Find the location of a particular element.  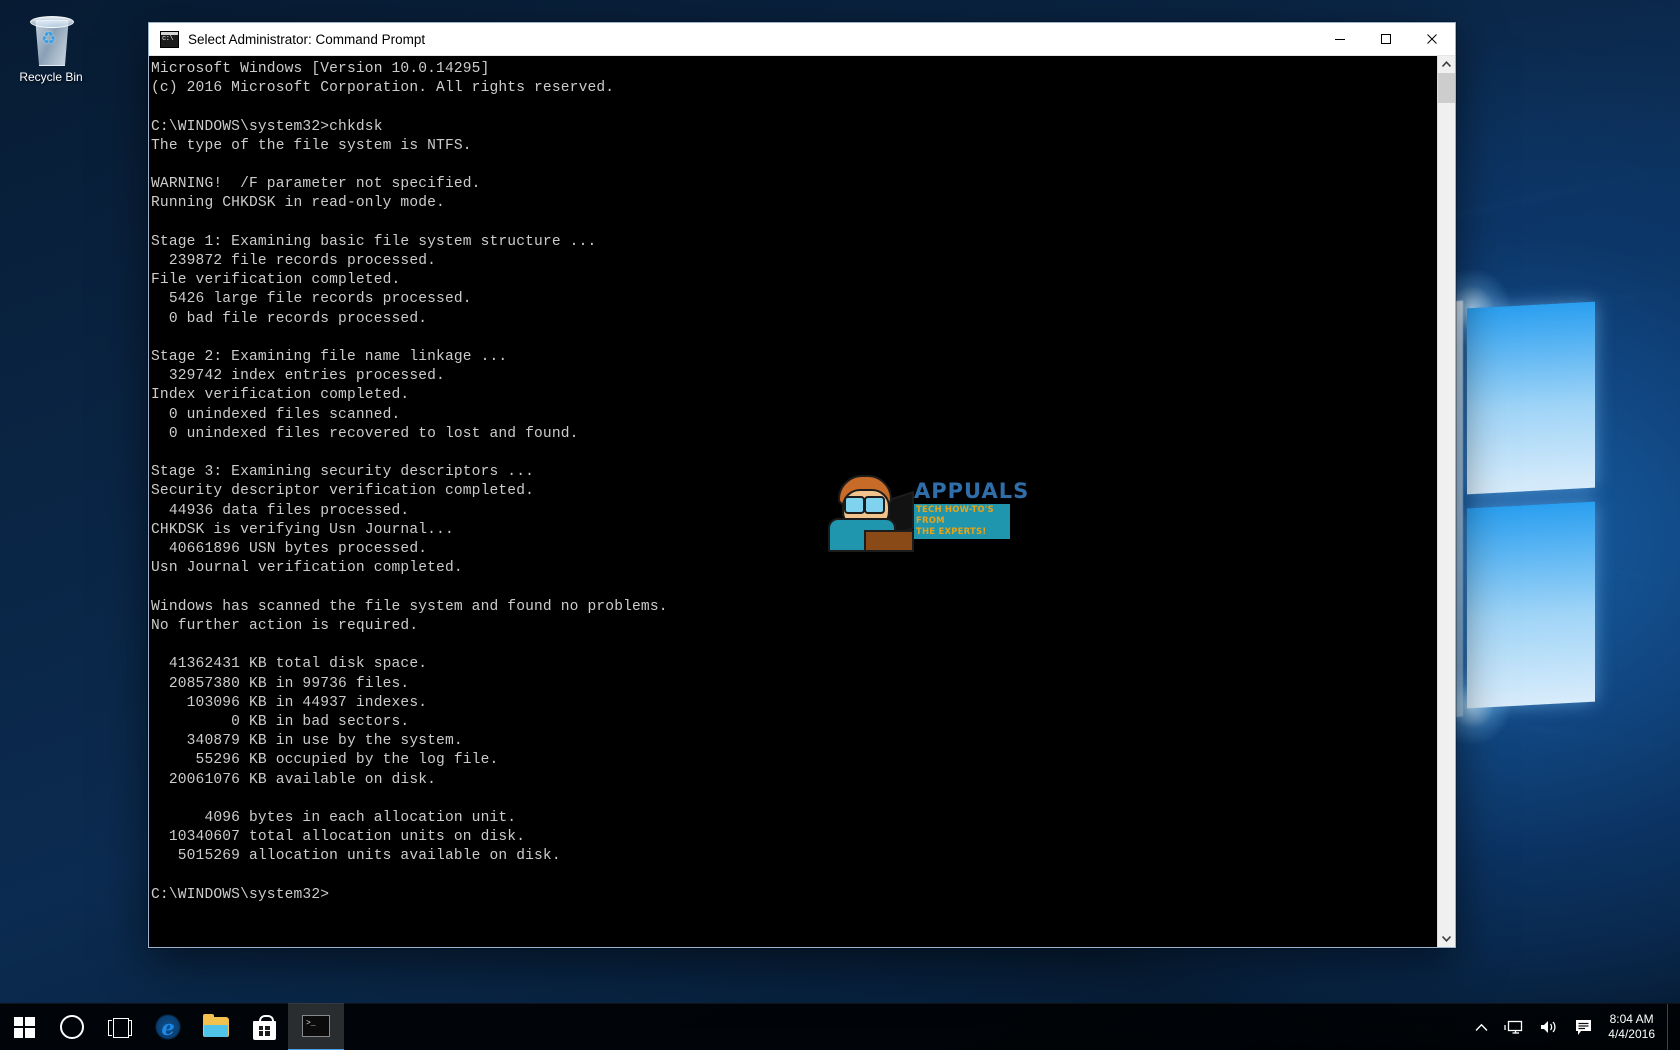

window-title: Select Administrator: Command Prompt is located at coordinates (307, 39).